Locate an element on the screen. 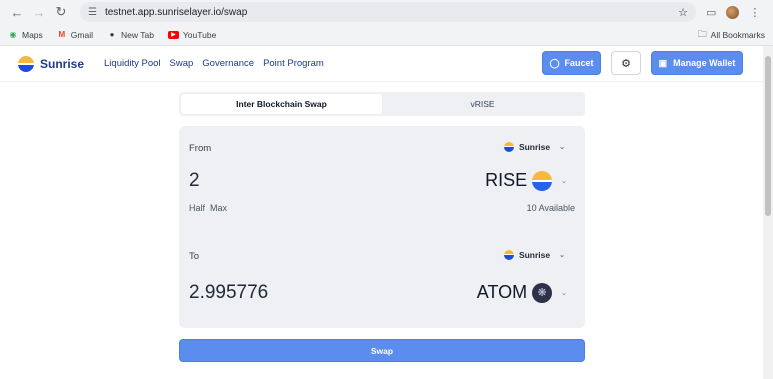 This screenshot has height=379, width=773. from-token-label: RISE is located at coordinates (506, 180).